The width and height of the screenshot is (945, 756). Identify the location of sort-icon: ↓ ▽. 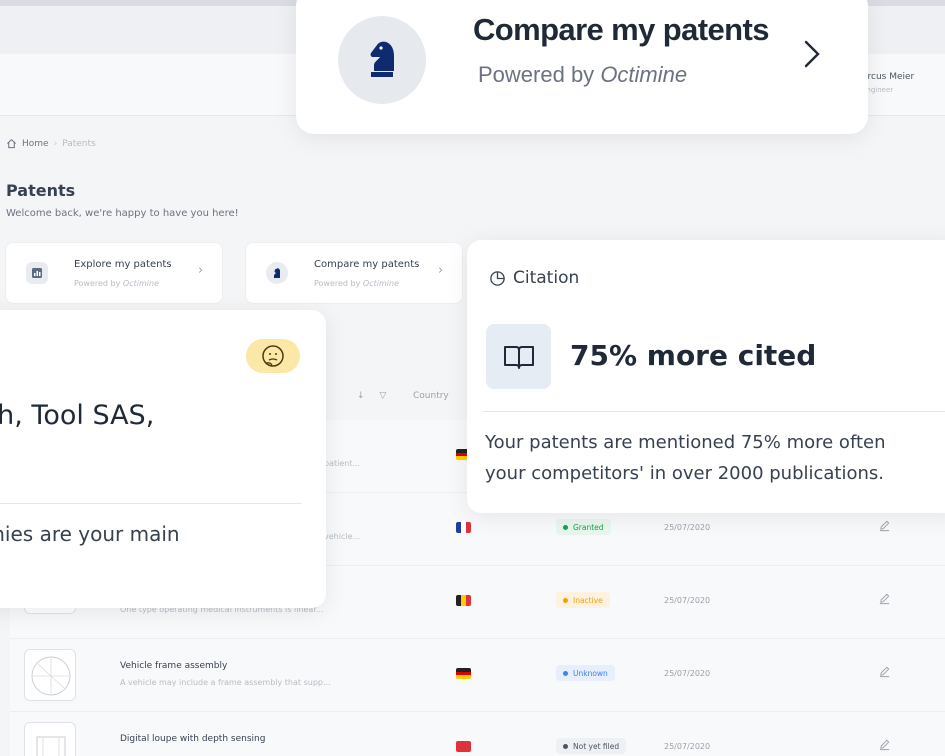
(374, 396).